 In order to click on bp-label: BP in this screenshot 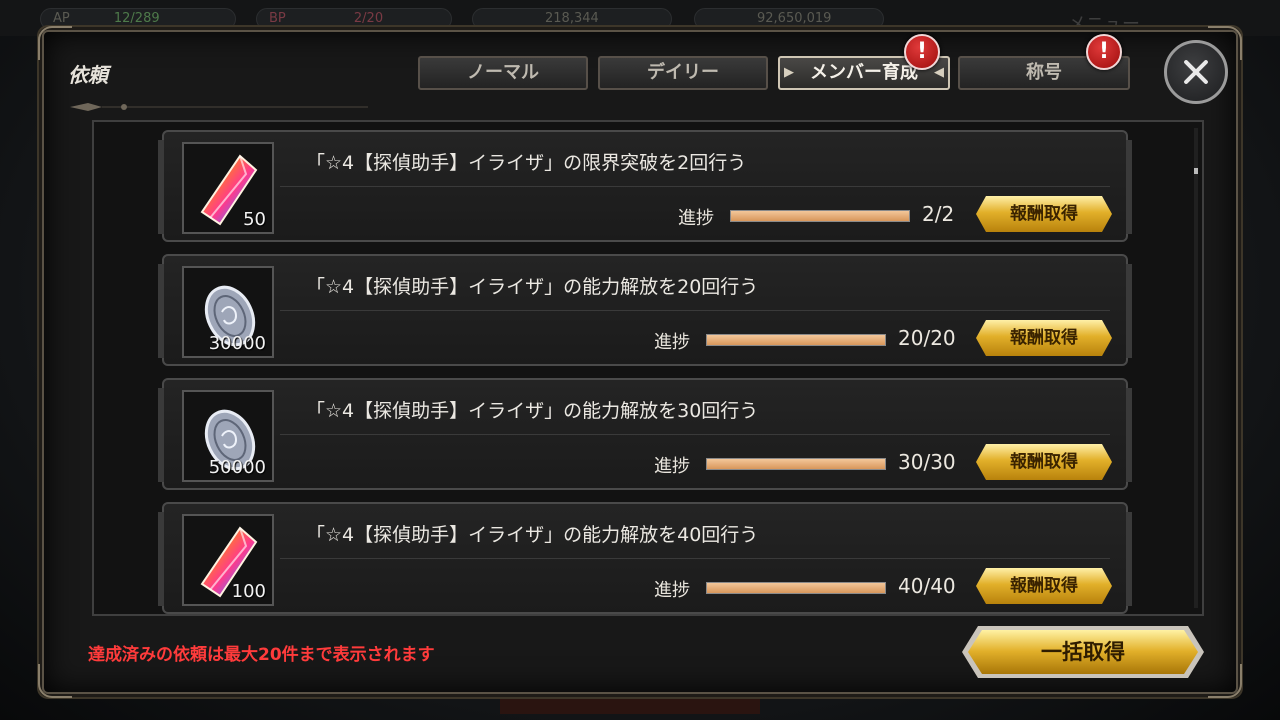, I will do `click(277, 18)`.